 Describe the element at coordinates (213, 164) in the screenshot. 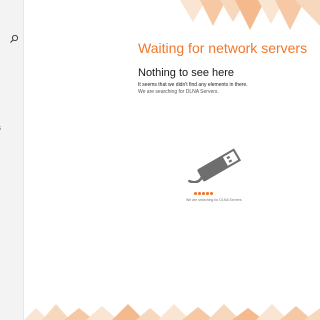

I see `usb-plug-icon` at that location.